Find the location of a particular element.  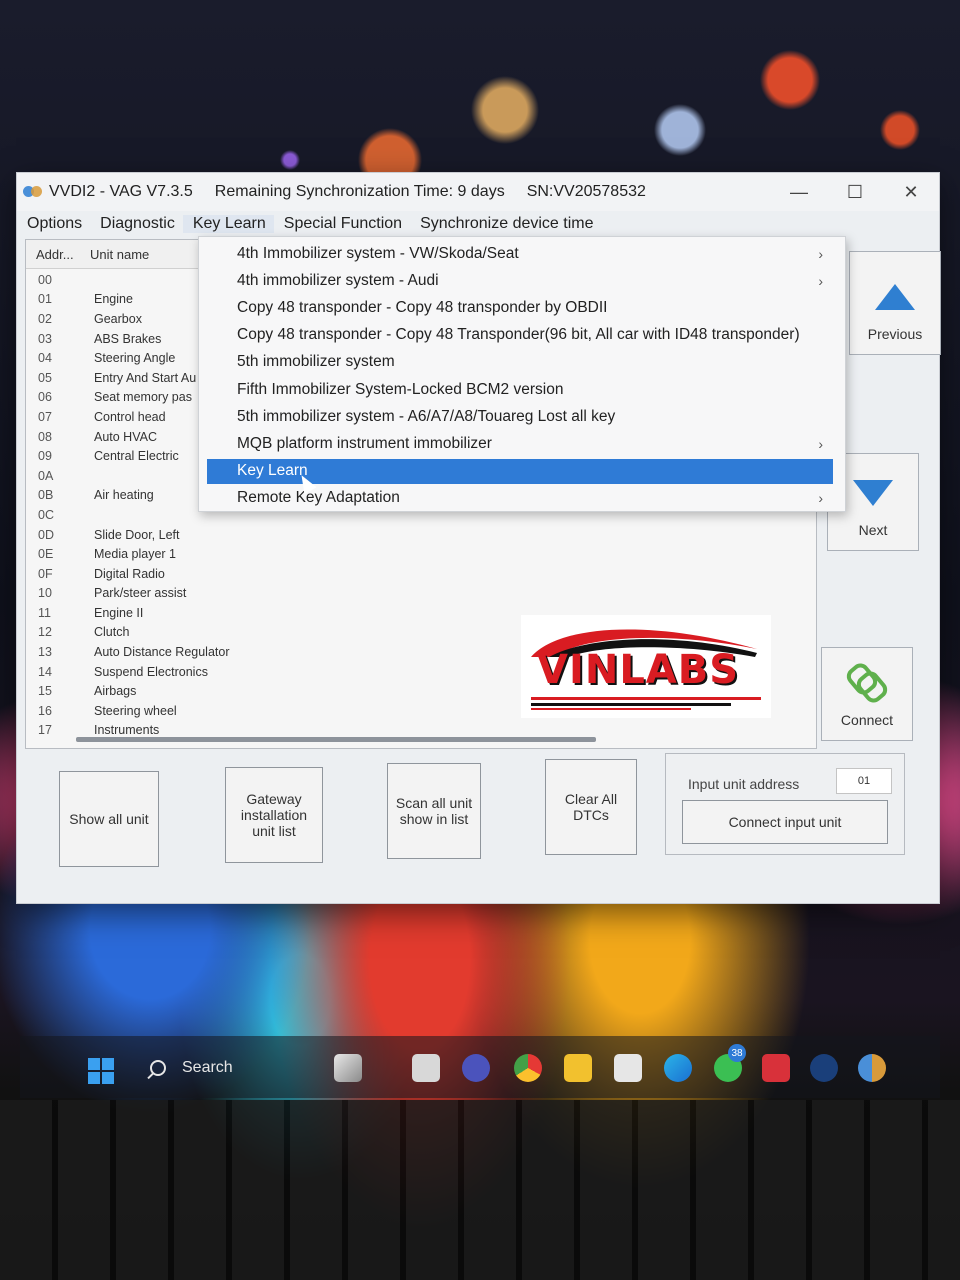

table-row: 16 Steering wheel is located at coordinates (226, 711).